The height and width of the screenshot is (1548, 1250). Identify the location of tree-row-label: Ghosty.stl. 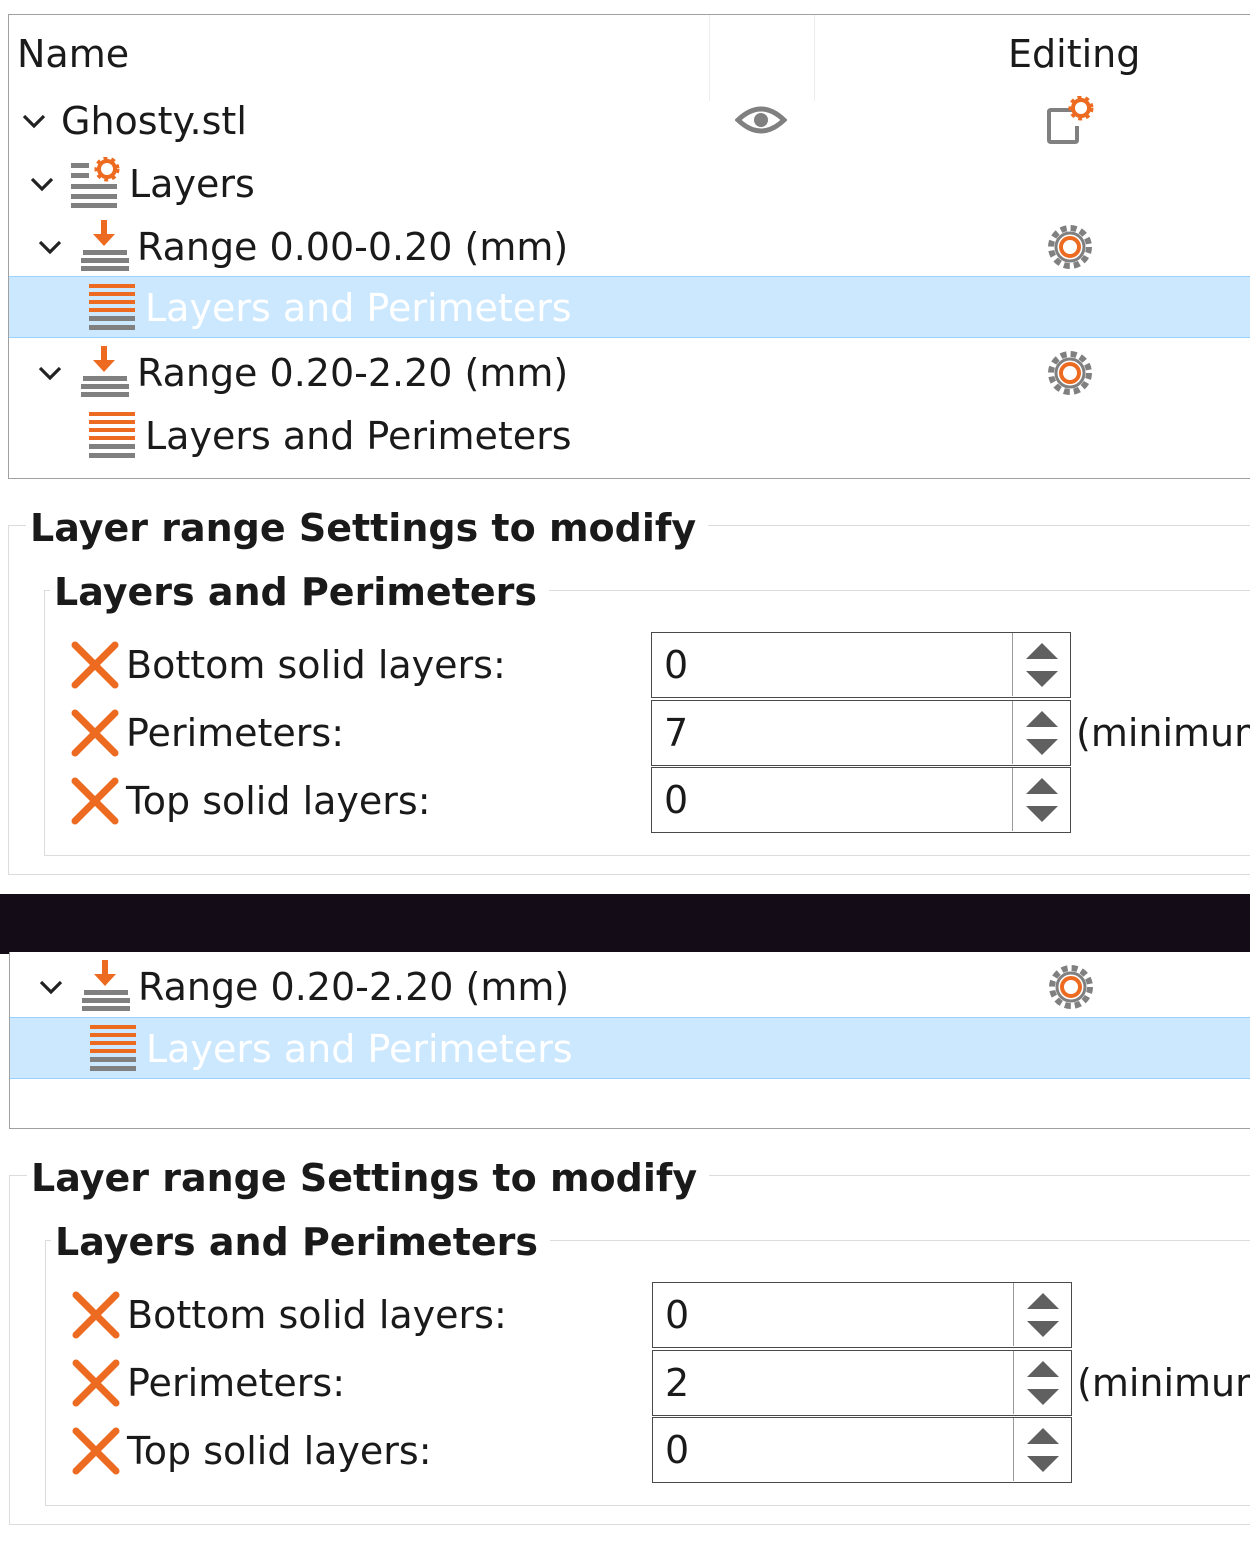
(154, 121).